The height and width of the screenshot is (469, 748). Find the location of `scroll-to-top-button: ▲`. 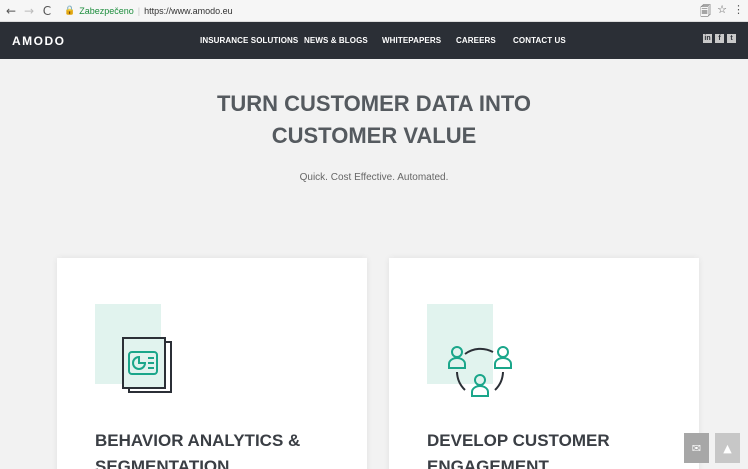

scroll-to-top-button: ▲ is located at coordinates (727, 448).